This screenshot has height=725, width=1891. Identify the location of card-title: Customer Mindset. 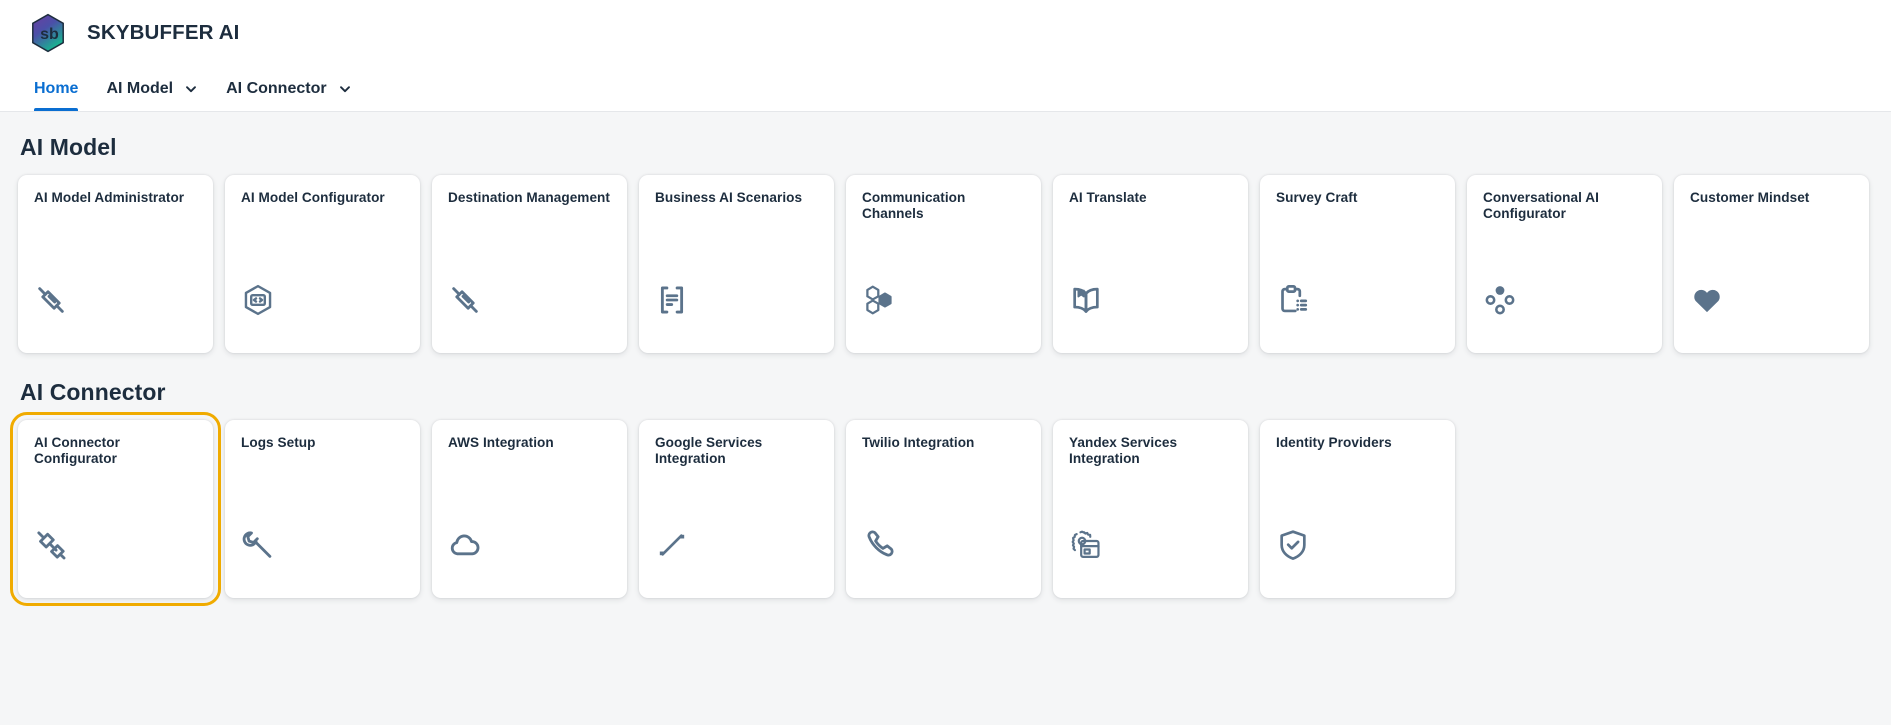
(1750, 197).